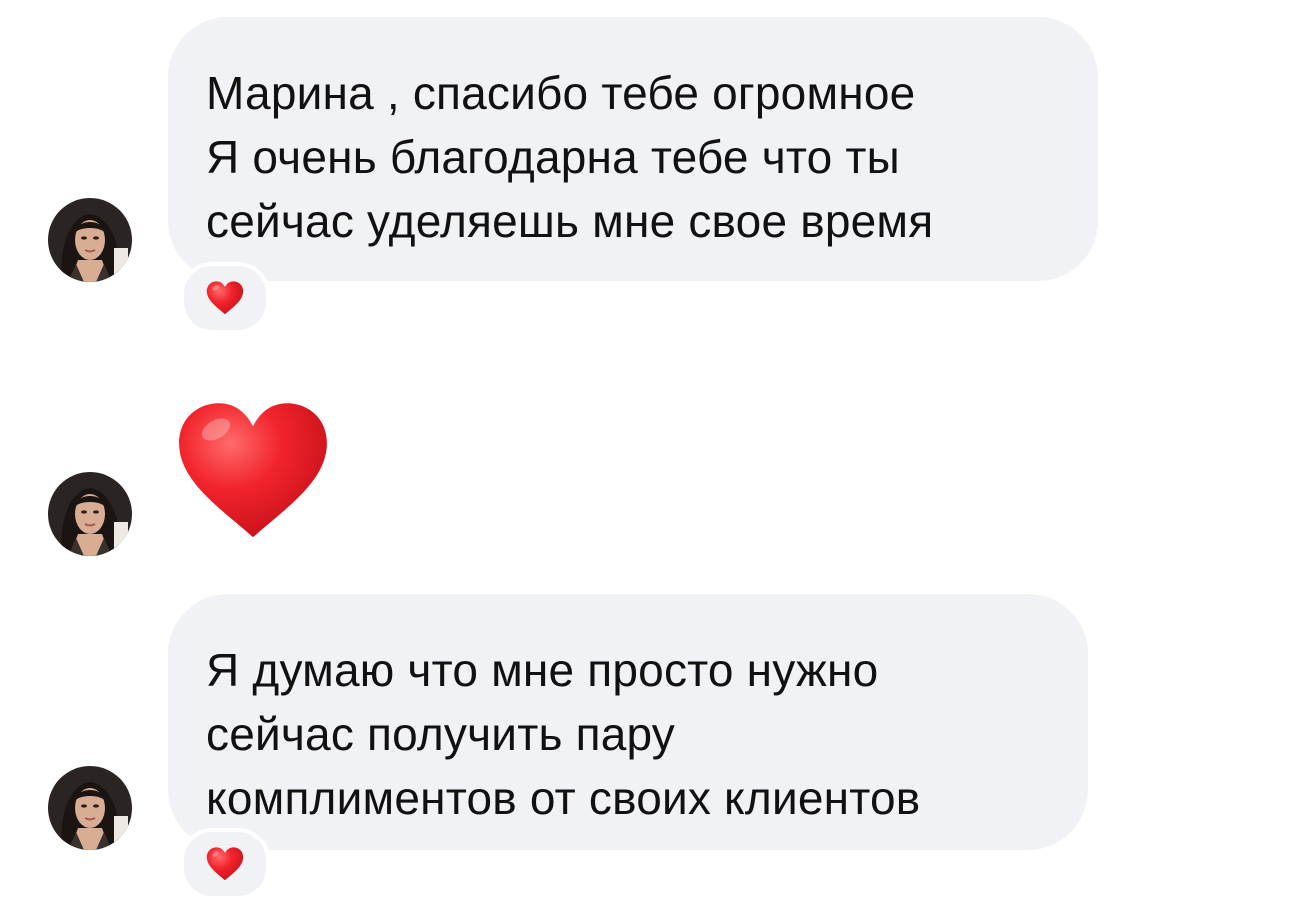  Describe the element at coordinates (563, 798) in the screenshot. I see `message-text-line: комплиментов от своих клиентов` at that location.